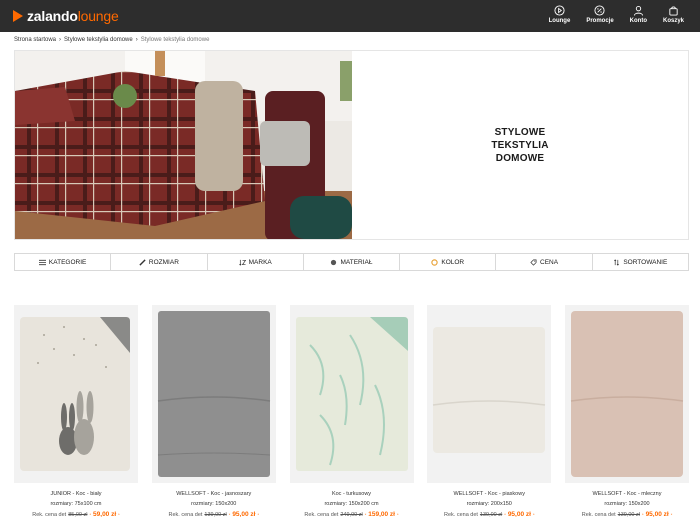 This screenshot has height=528, width=700. I want to click on old-price: 249,00 zł, so click(351, 515).